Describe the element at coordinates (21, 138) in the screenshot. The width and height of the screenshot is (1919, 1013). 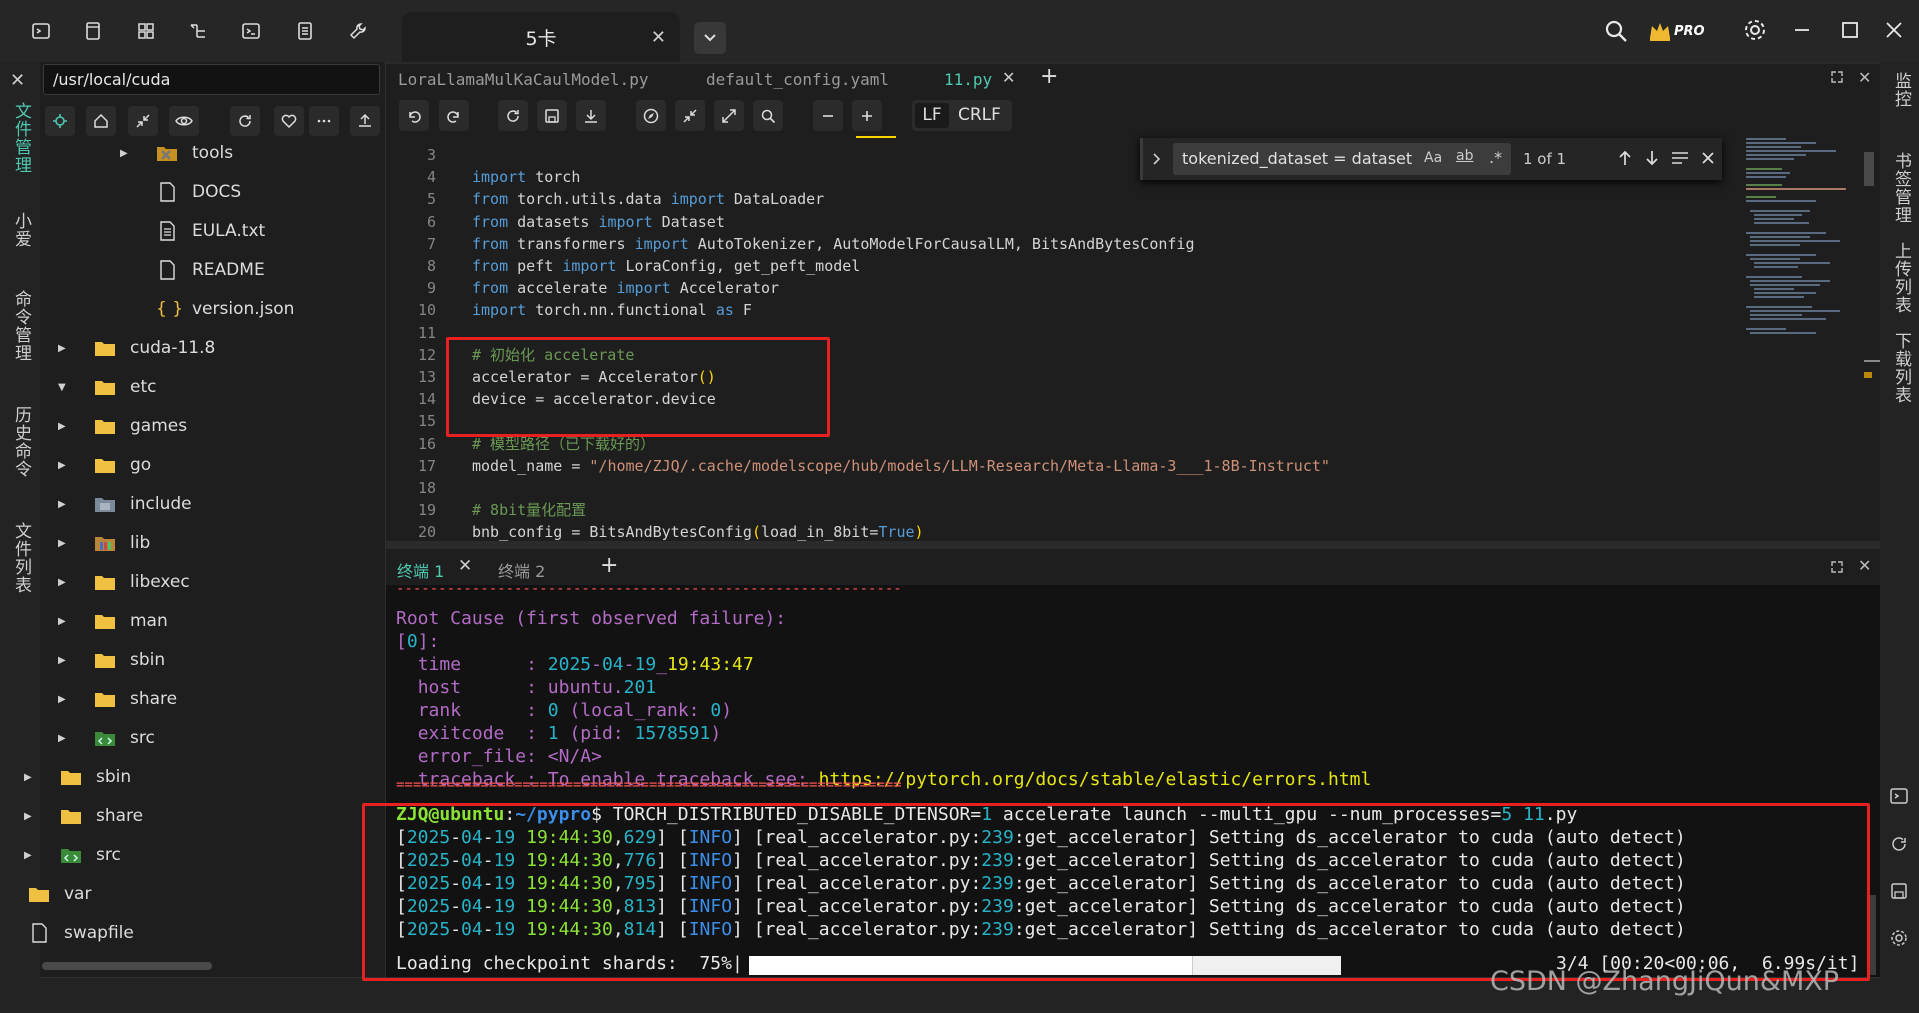
I see `nav-file-manager: 文件管理` at that location.